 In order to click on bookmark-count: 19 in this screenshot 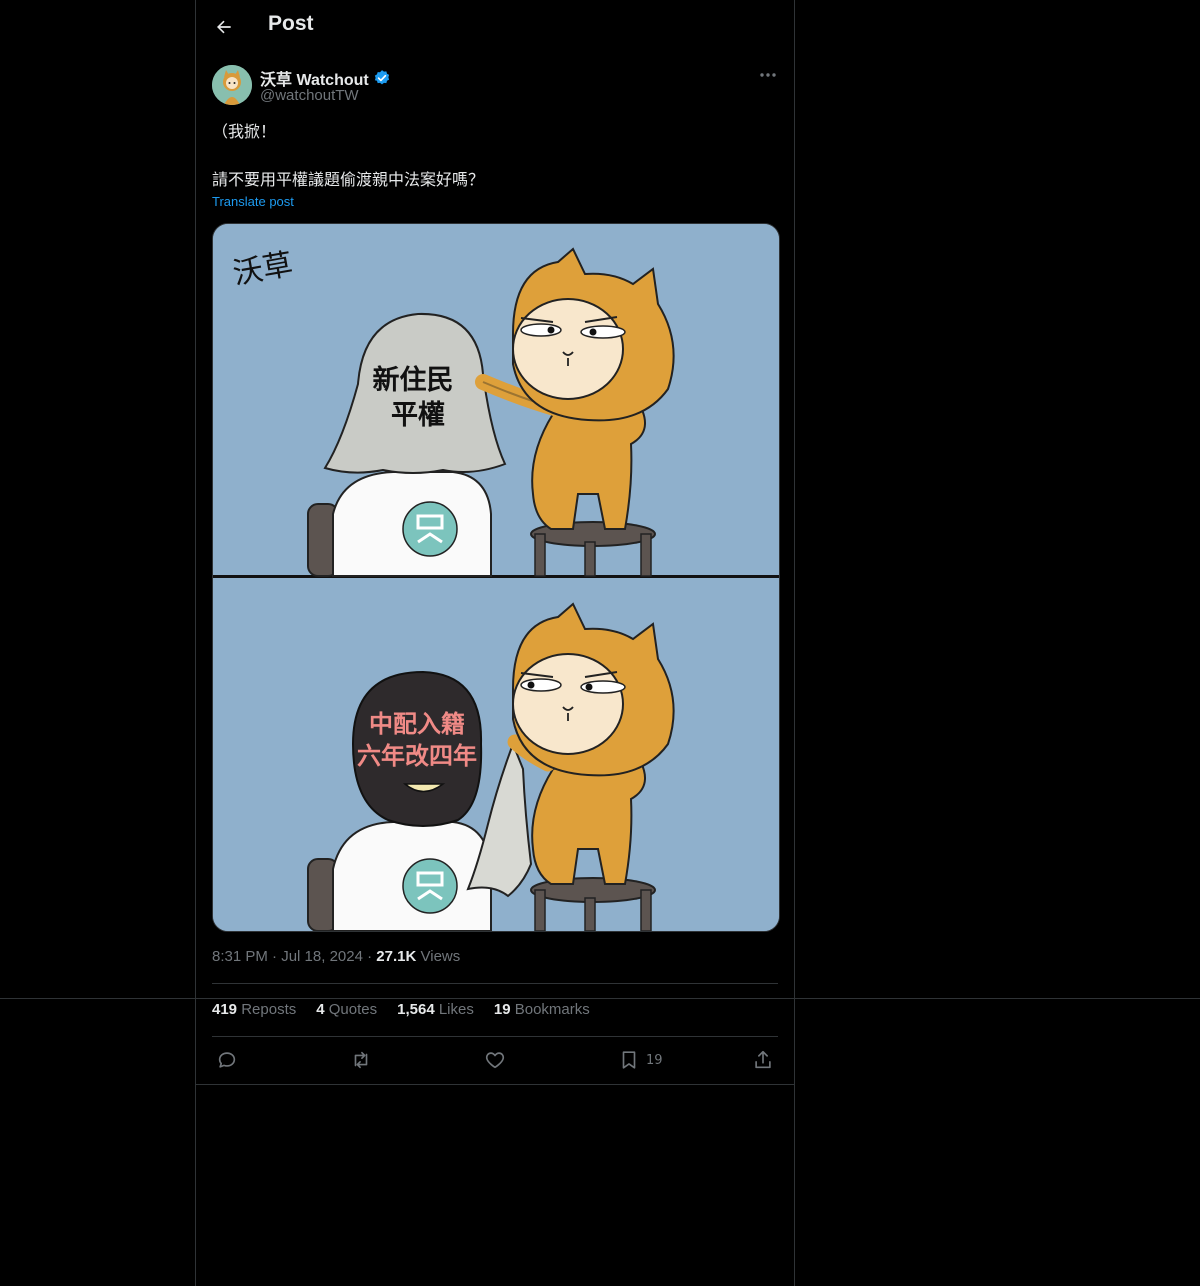, I will do `click(654, 1060)`.